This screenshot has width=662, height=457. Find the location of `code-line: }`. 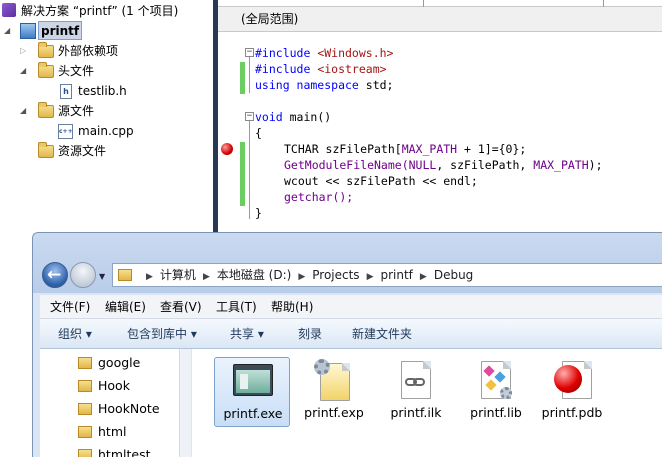

code-line: } is located at coordinates (258, 213).